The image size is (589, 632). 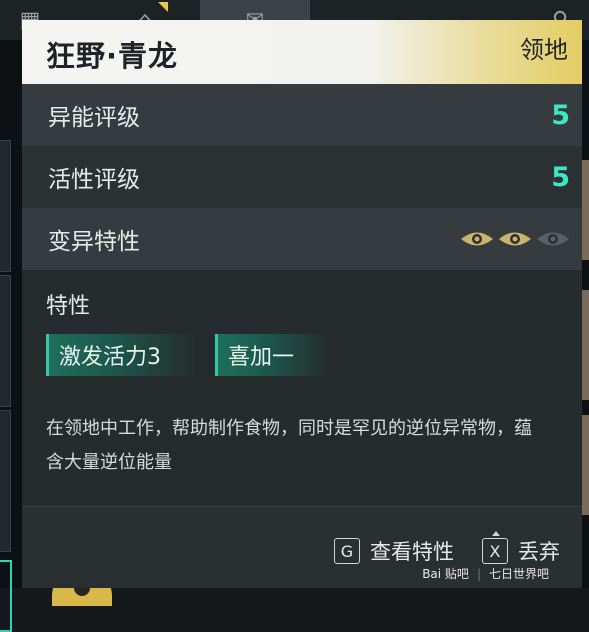 I want to click on key-hint-x: X, so click(x=495, y=547).